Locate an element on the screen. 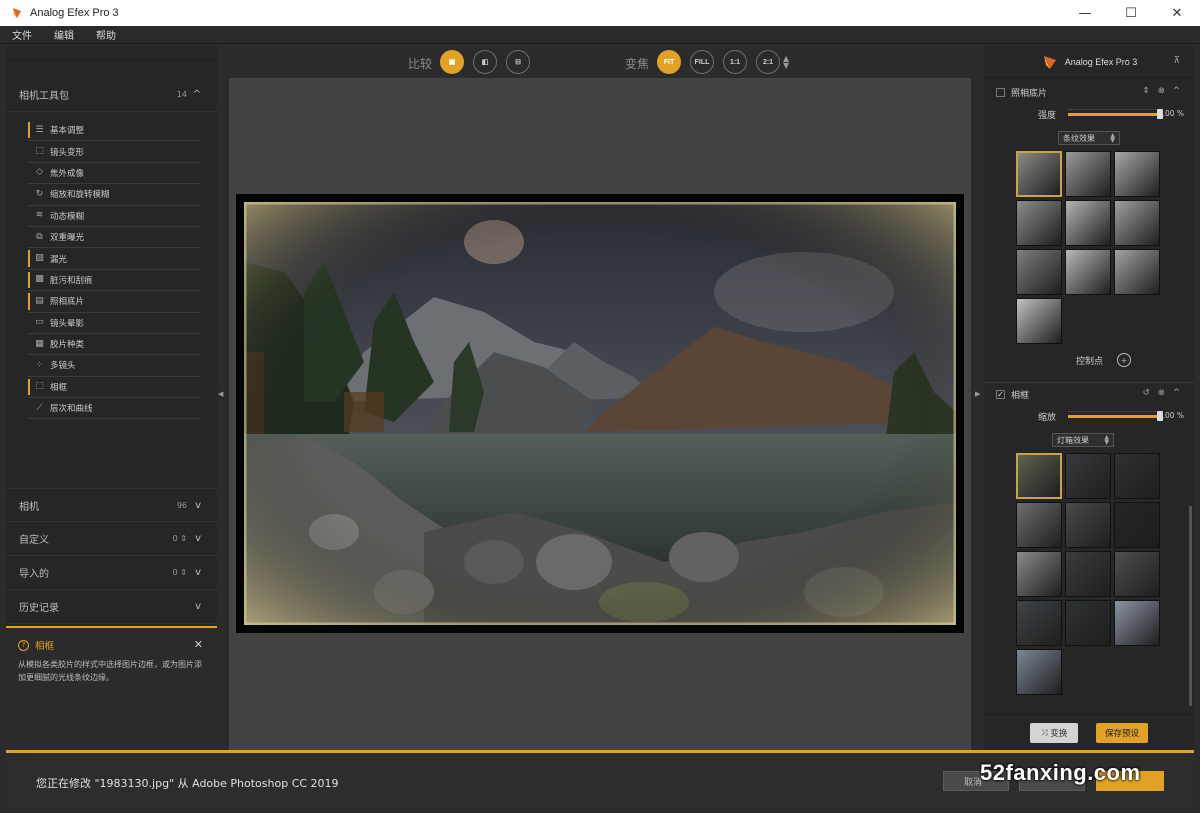  maximize-button: ☐ is located at coordinates (1131, 13).